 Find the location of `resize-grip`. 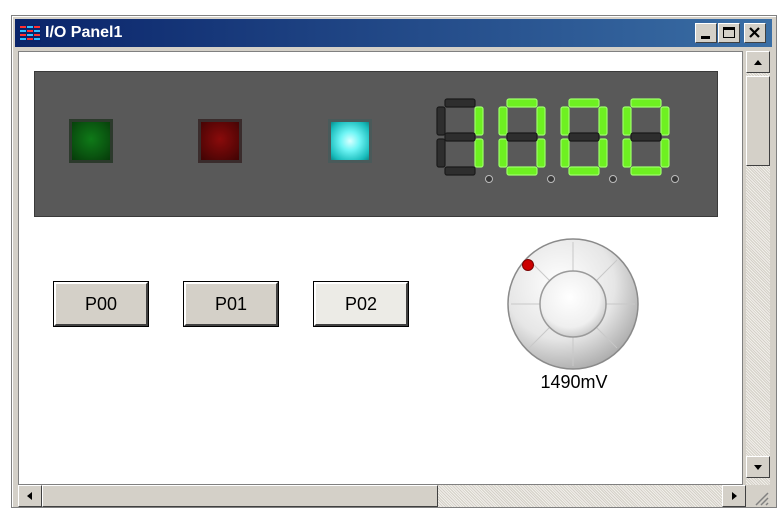

resize-grip is located at coordinates (758, 496).